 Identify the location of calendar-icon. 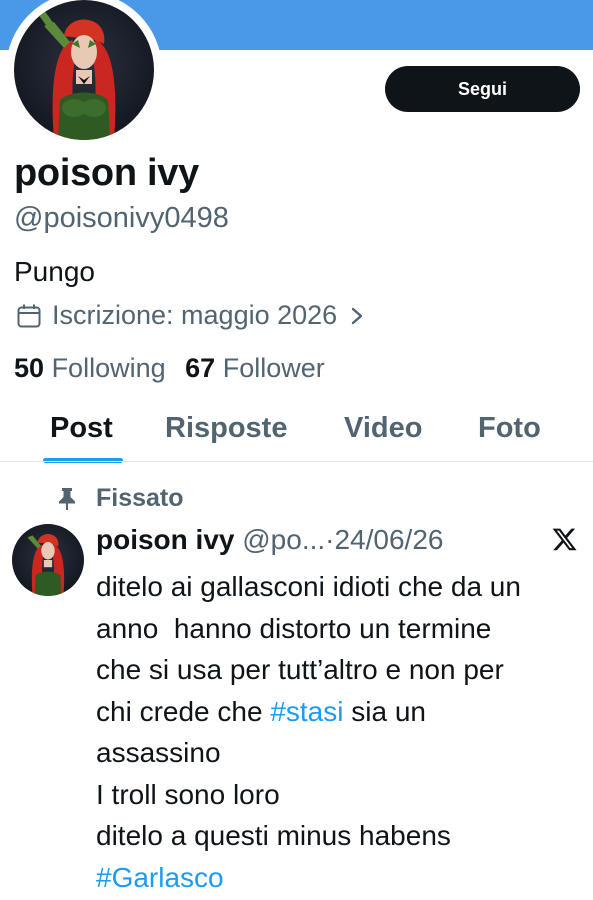
(29, 315).